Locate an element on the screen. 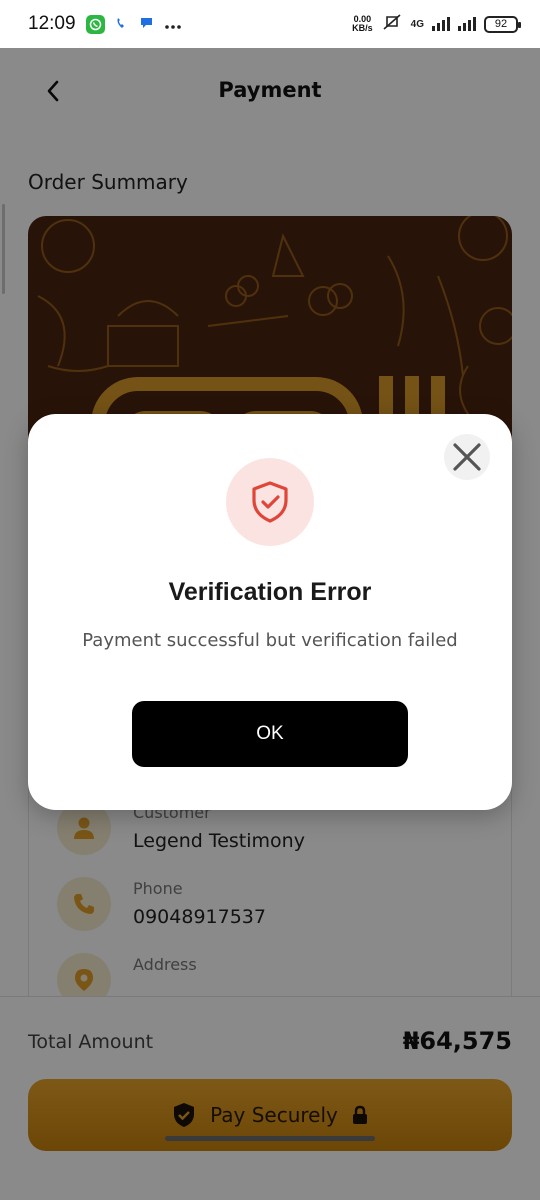  status-bar: 12:09 0.00 KB/s 4G 92 is located at coordinates (270, 24).